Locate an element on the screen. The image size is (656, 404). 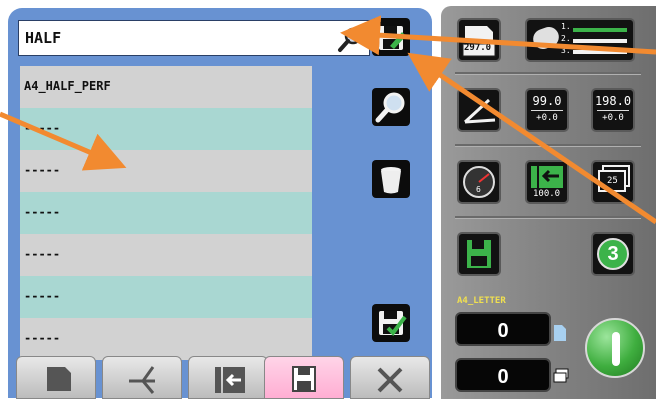
speed-button: 6 is located at coordinates (479, 182).